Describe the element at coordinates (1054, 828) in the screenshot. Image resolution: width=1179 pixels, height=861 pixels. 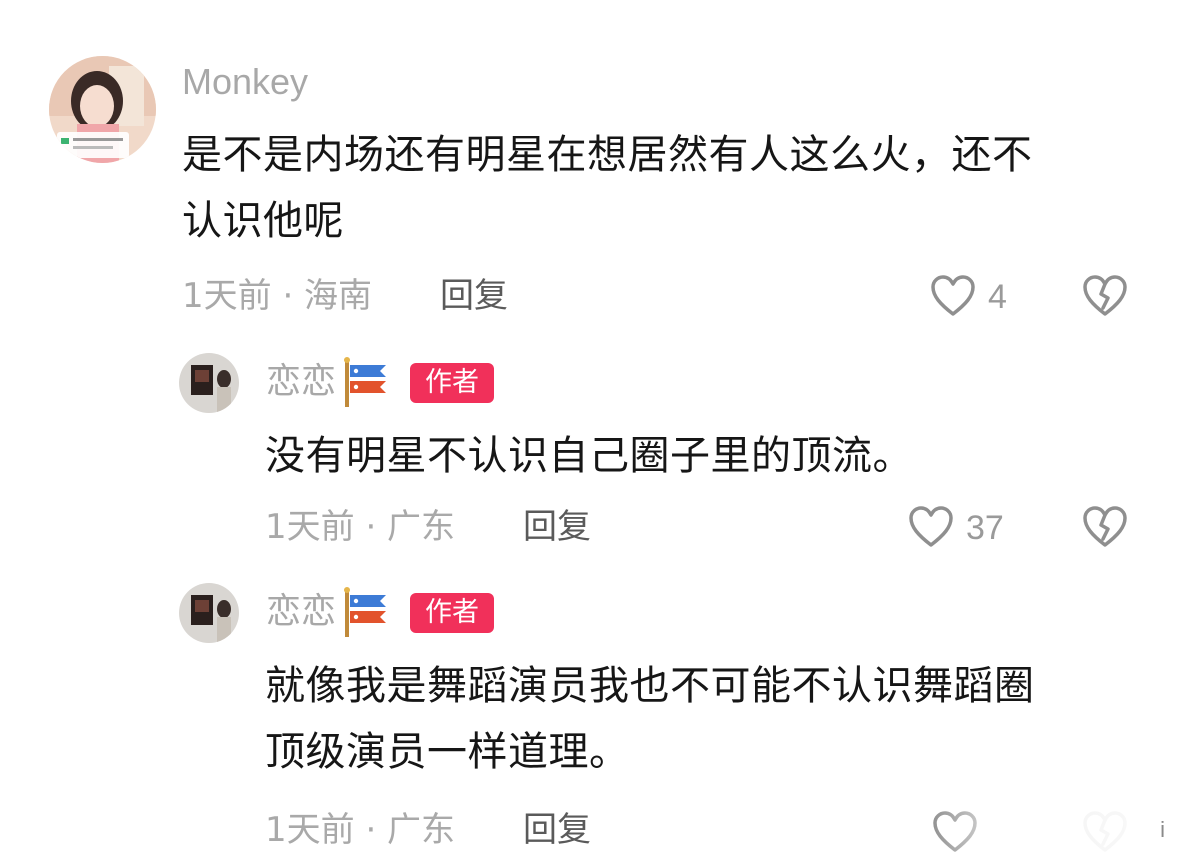
I see `watermark-fade` at that location.